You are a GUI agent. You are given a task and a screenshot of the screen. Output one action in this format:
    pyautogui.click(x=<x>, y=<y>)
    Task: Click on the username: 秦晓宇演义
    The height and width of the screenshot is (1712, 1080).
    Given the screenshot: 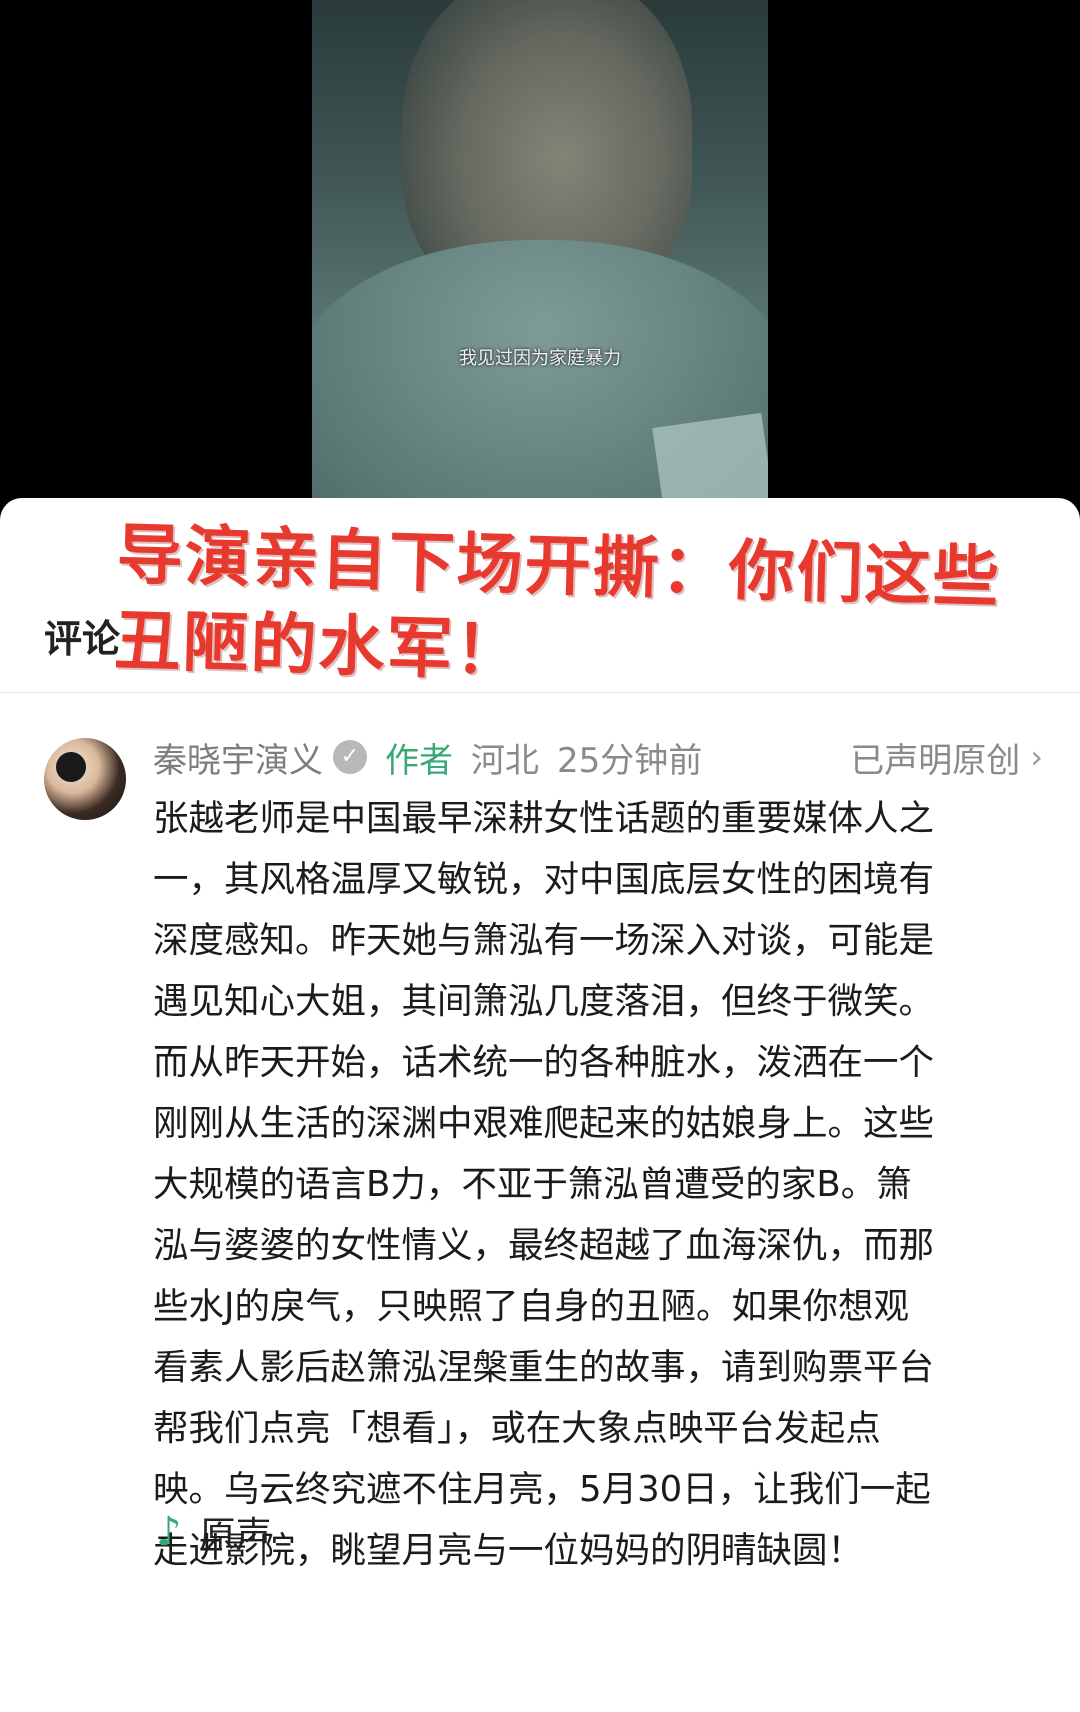 What is the action you would take?
    pyautogui.click(x=238, y=757)
    